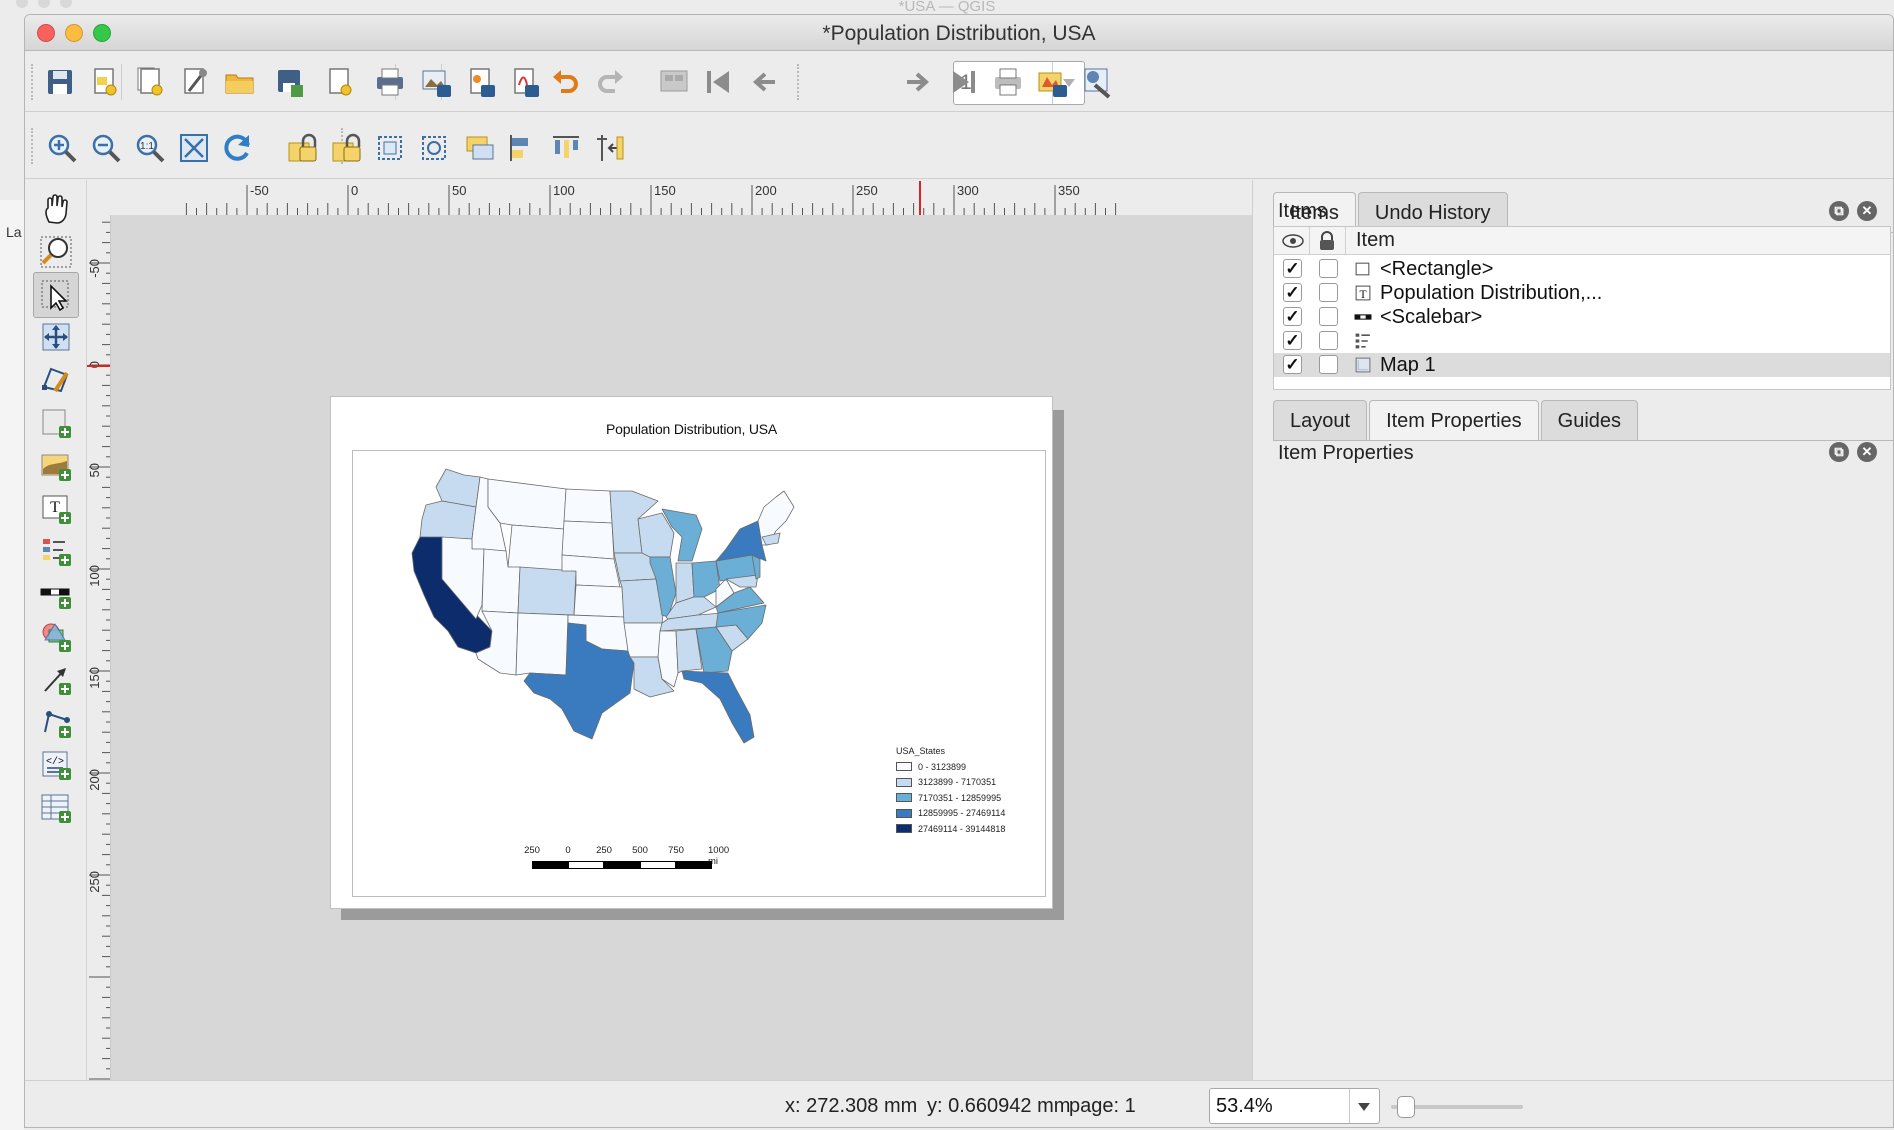  Describe the element at coordinates (964, 82) in the screenshot. I see `last-feature-button` at that location.